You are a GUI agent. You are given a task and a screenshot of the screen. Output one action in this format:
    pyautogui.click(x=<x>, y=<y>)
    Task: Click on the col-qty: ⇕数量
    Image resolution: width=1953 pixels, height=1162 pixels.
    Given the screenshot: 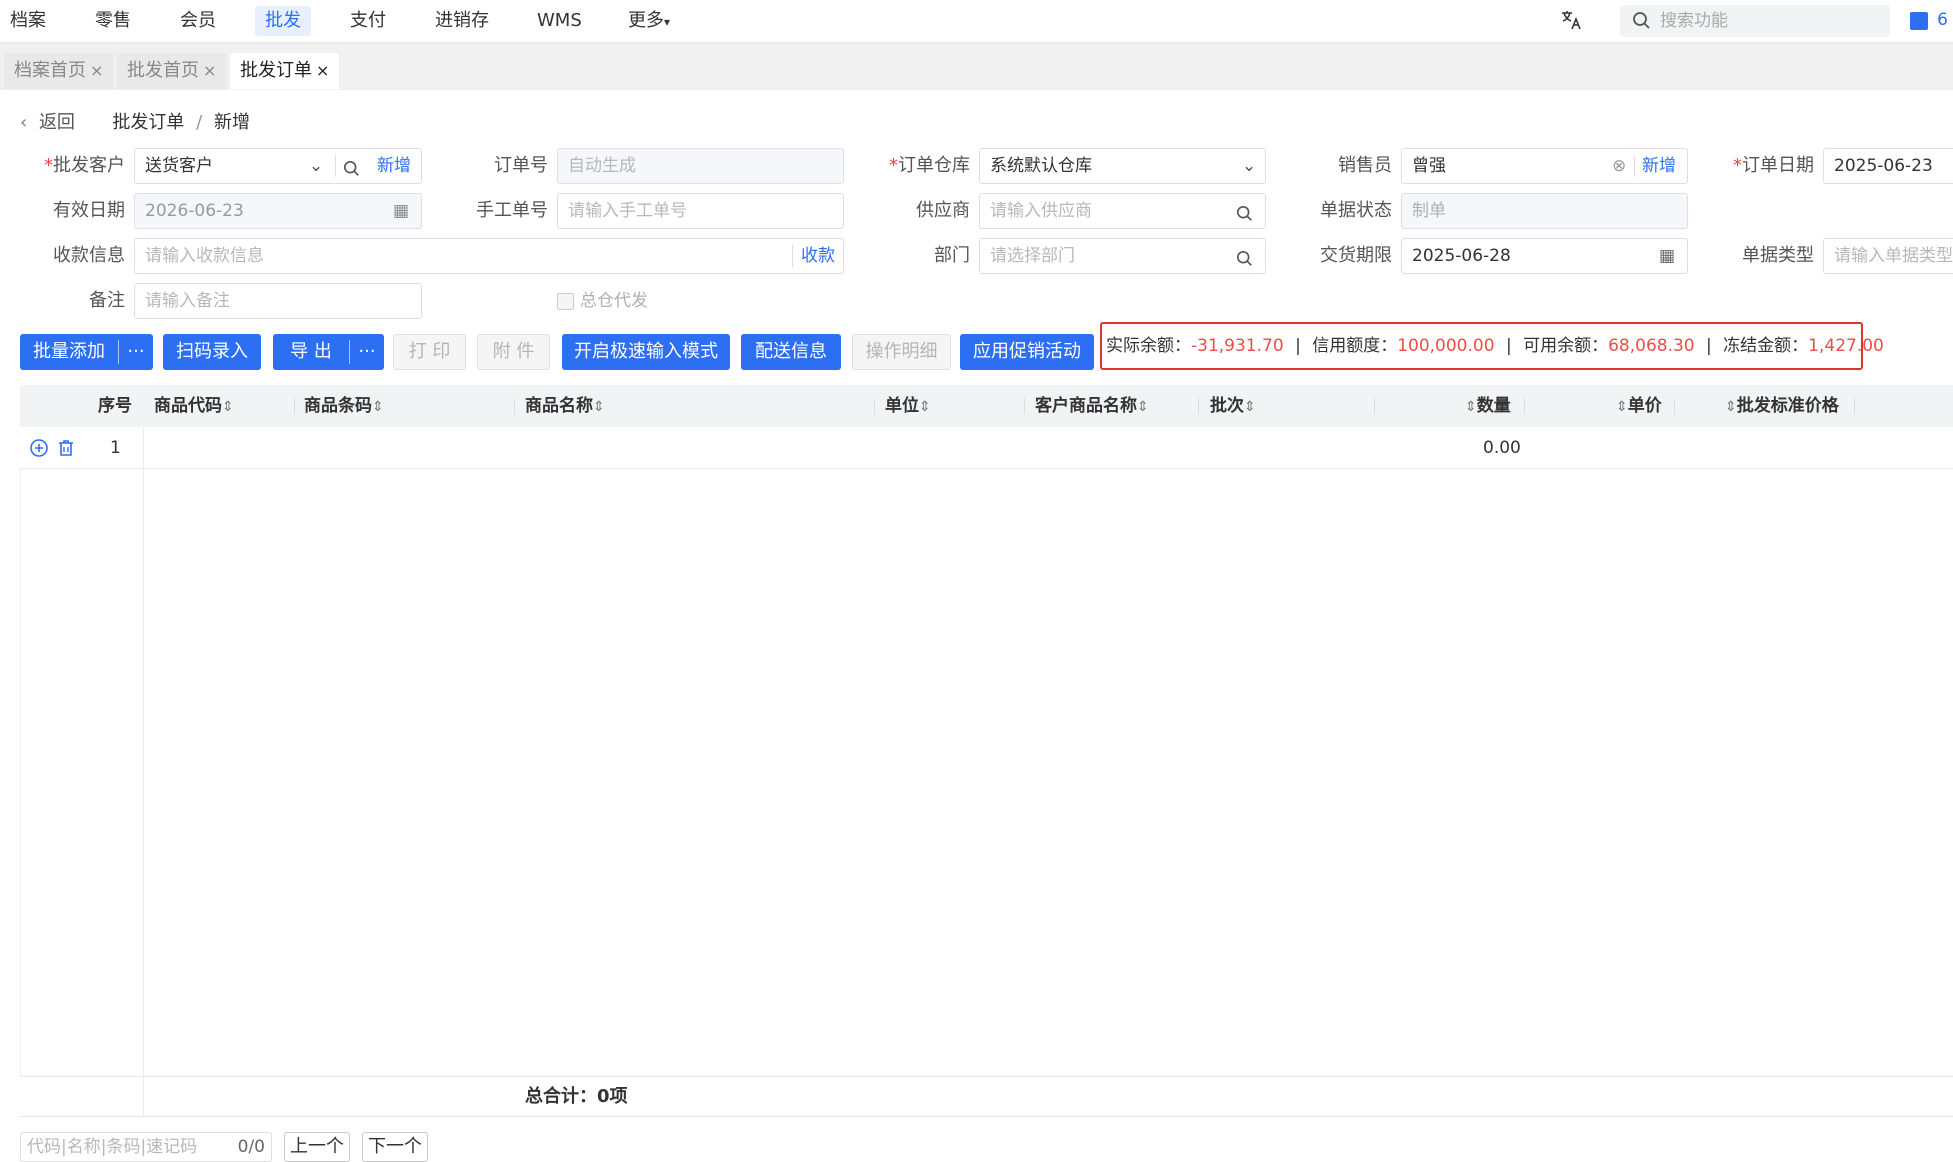 What is the action you would take?
    pyautogui.click(x=1488, y=406)
    